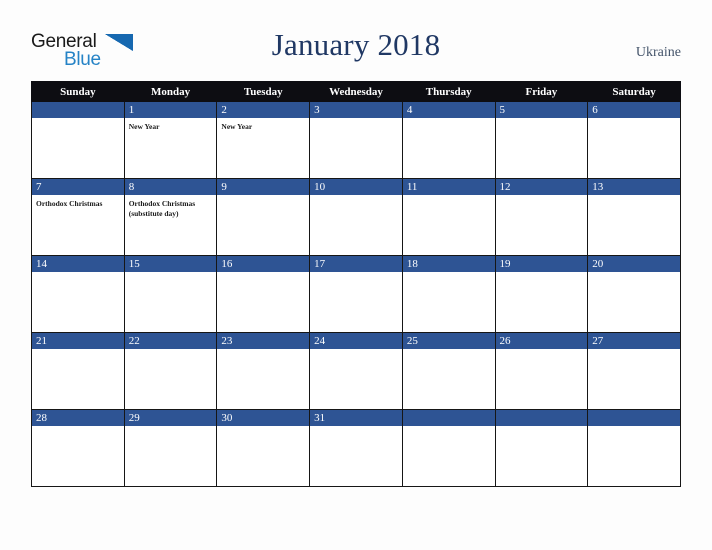 Image resolution: width=712 pixels, height=550 pixels. I want to click on day-number: 9, so click(263, 187).